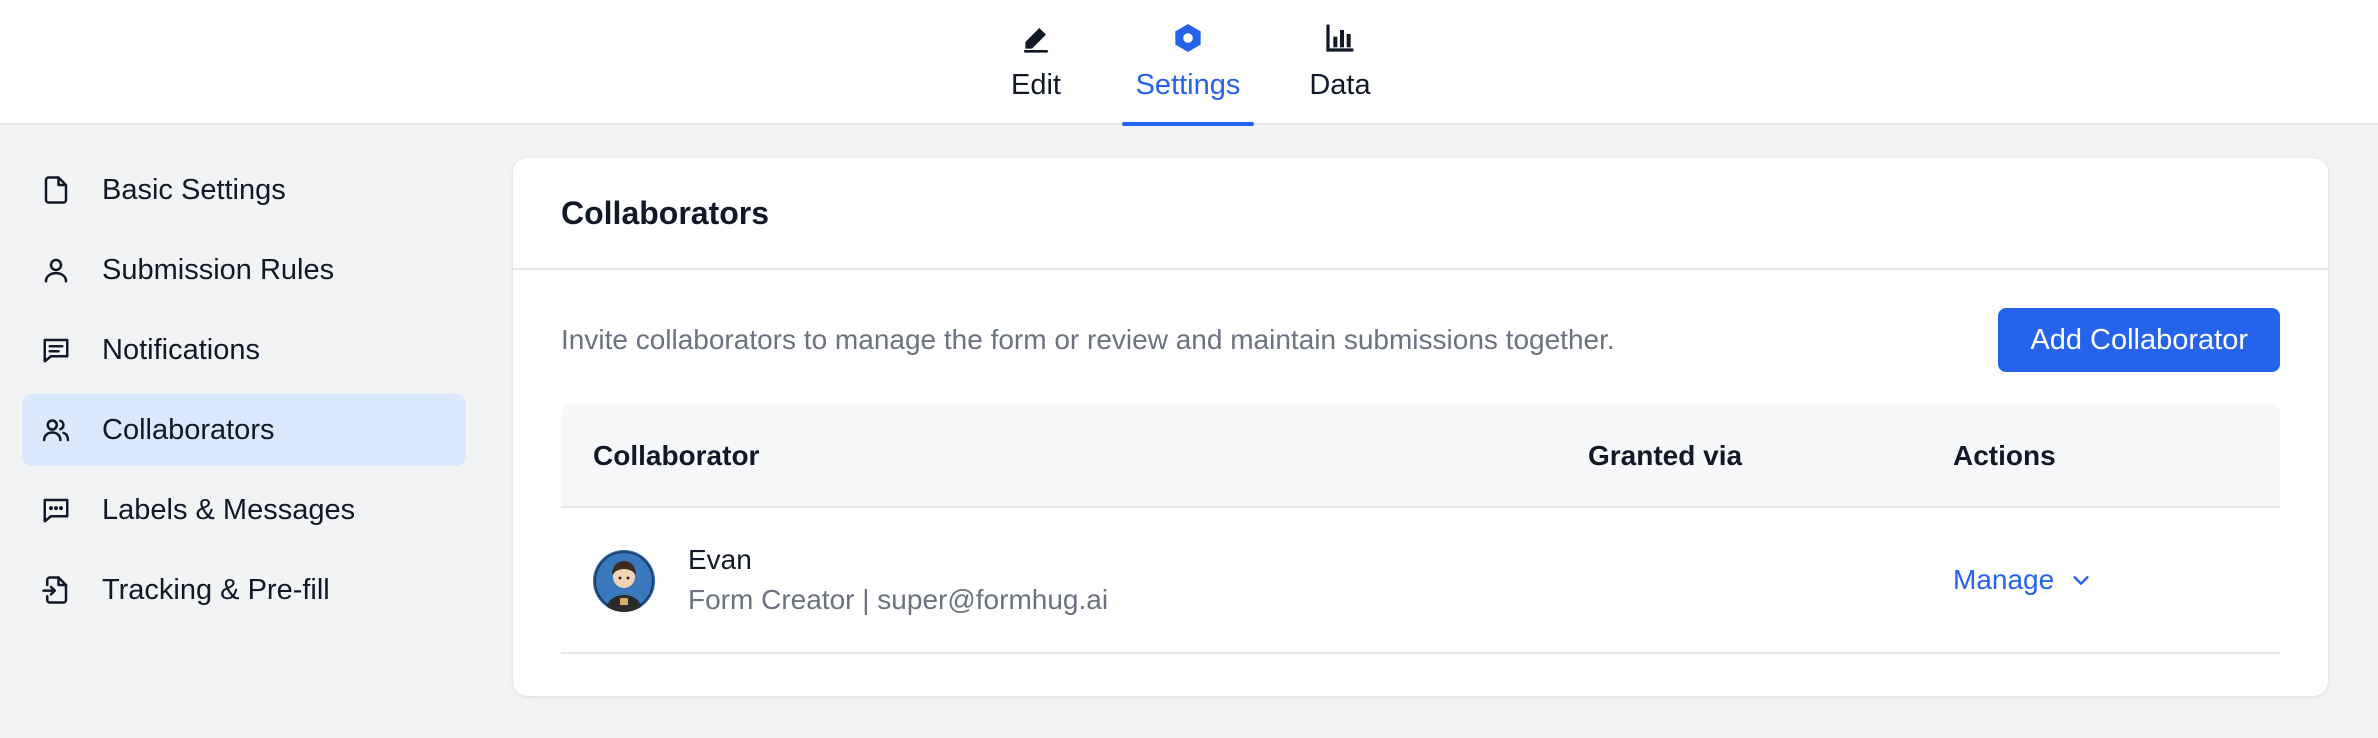 The height and width of the screenshot is (738, 2378). What do you see at coordinates (216, 589) in the screenshot?
I see `sidebar-item-label: Tracking & Pre-fill` at bounding box center [216, 589].